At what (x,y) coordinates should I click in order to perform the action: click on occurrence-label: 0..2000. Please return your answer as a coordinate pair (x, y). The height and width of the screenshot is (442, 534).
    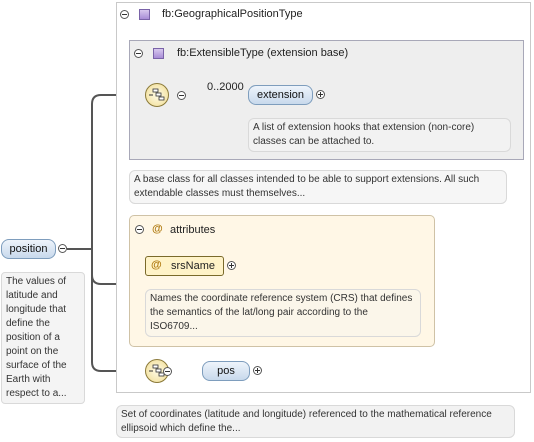
    Looking at the image, I should click on (225, 87).